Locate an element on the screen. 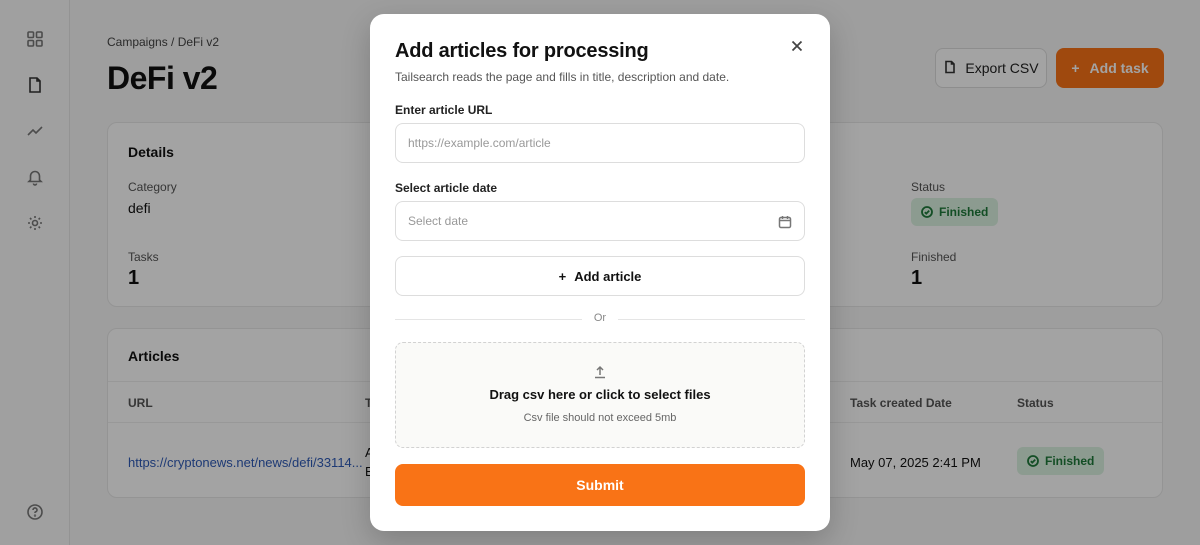 This screenshot has height=545, width=1200. article-url-input is located at coordinates (600, 143).